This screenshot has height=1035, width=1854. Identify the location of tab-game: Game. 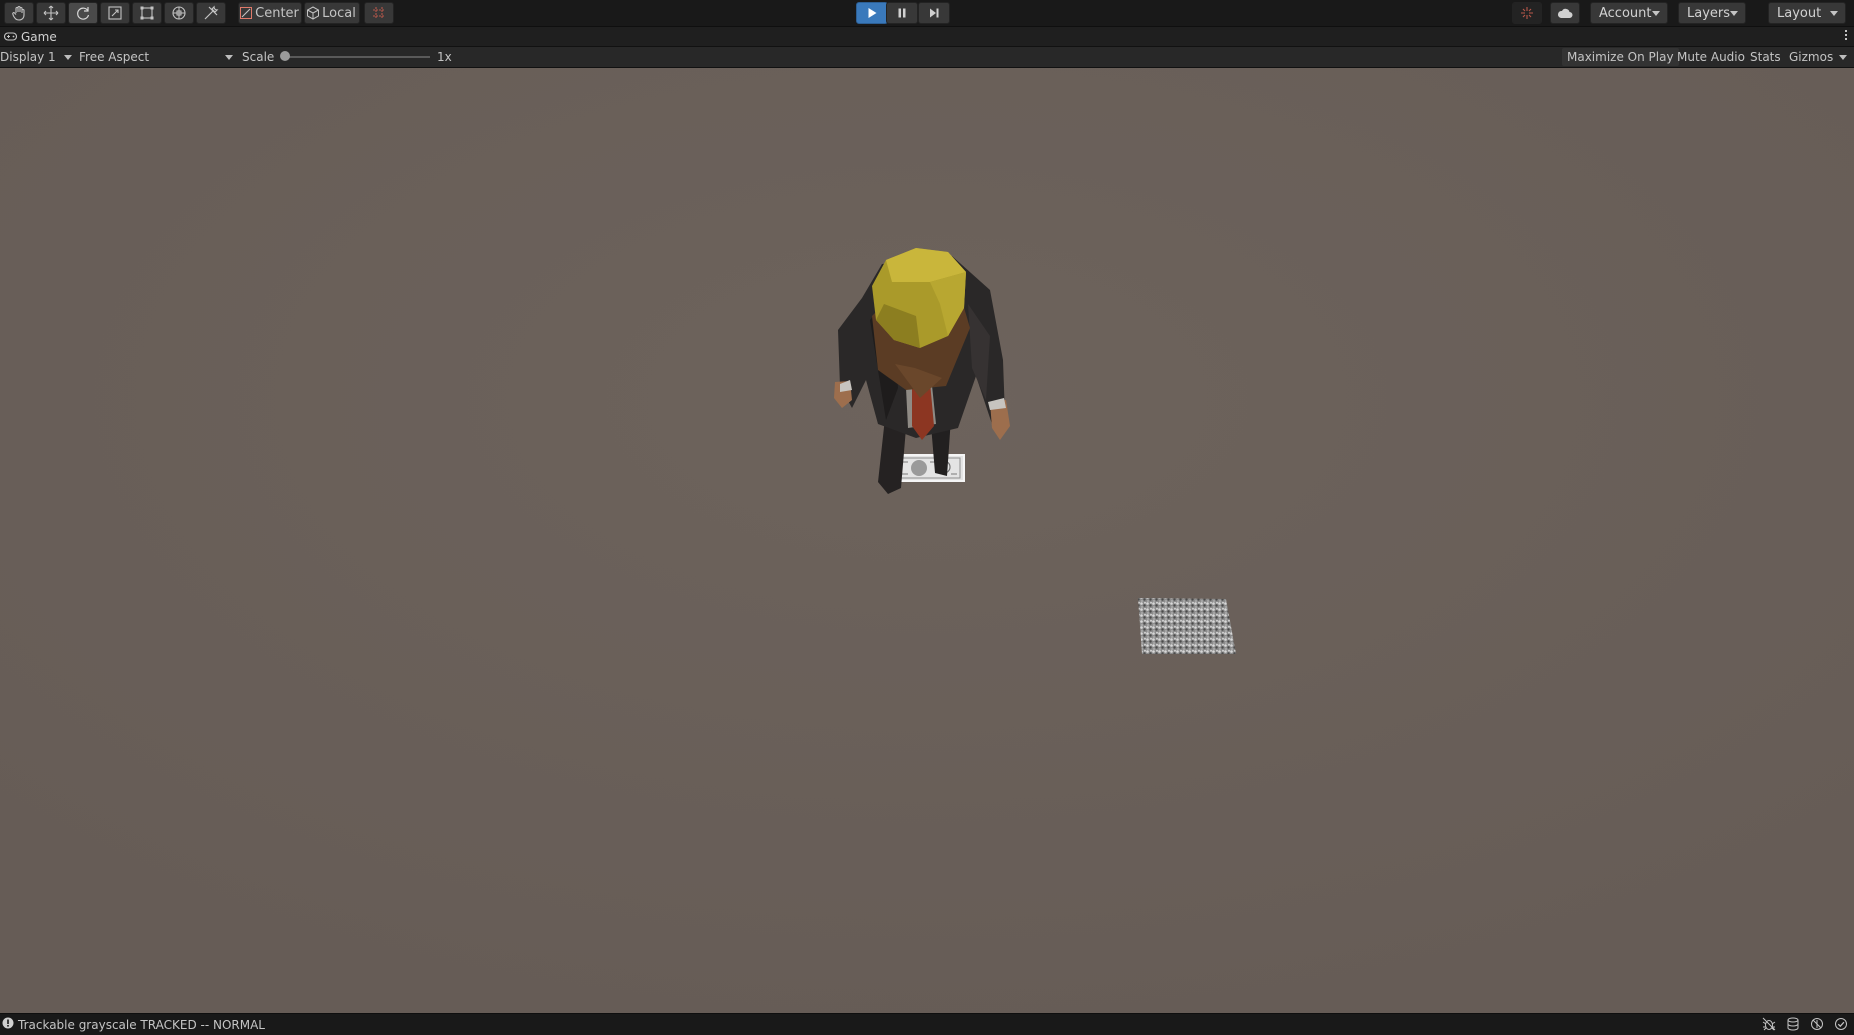
(31, 36).